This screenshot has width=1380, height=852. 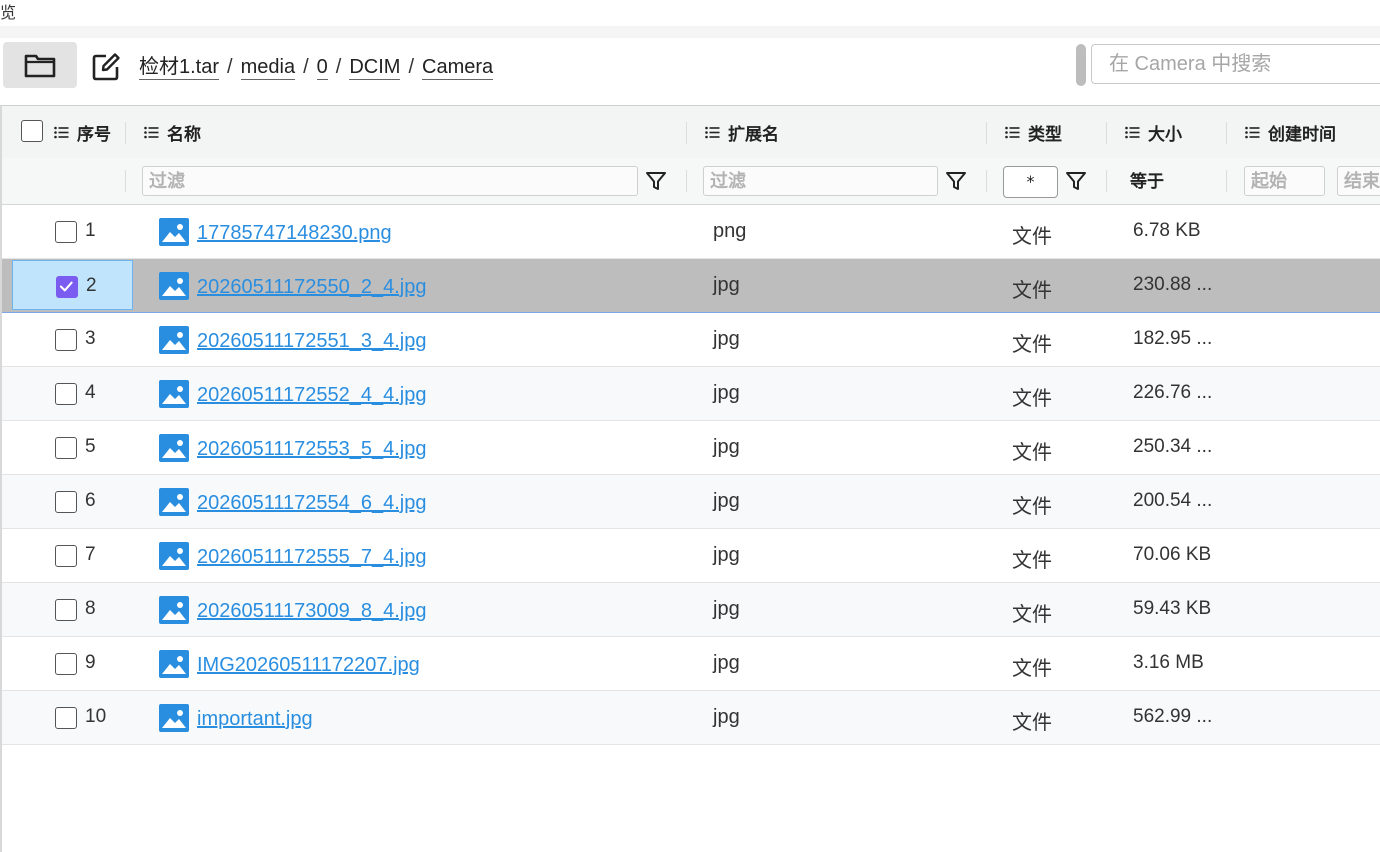 I want to click on index-cell: 5, so click(x=72, y=447).